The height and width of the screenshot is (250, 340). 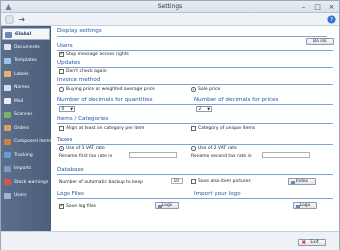 What do you see at coordinates (61, 206) in the screenshot?
I see `save-log-files-checkbox` at bounding box center [61, 206].